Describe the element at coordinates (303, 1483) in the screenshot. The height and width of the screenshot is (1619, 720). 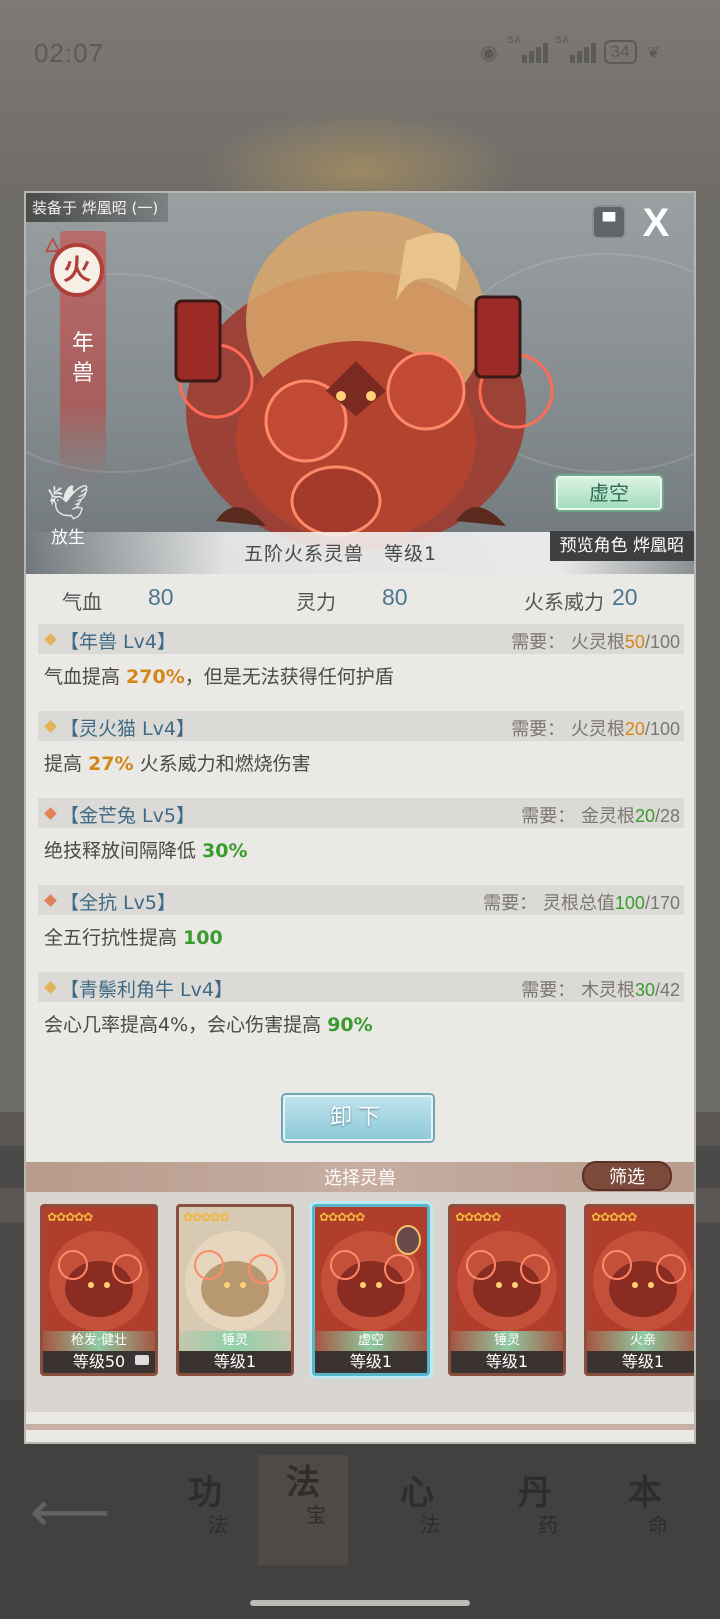
I see `nav-tab-label: 法` at that location.